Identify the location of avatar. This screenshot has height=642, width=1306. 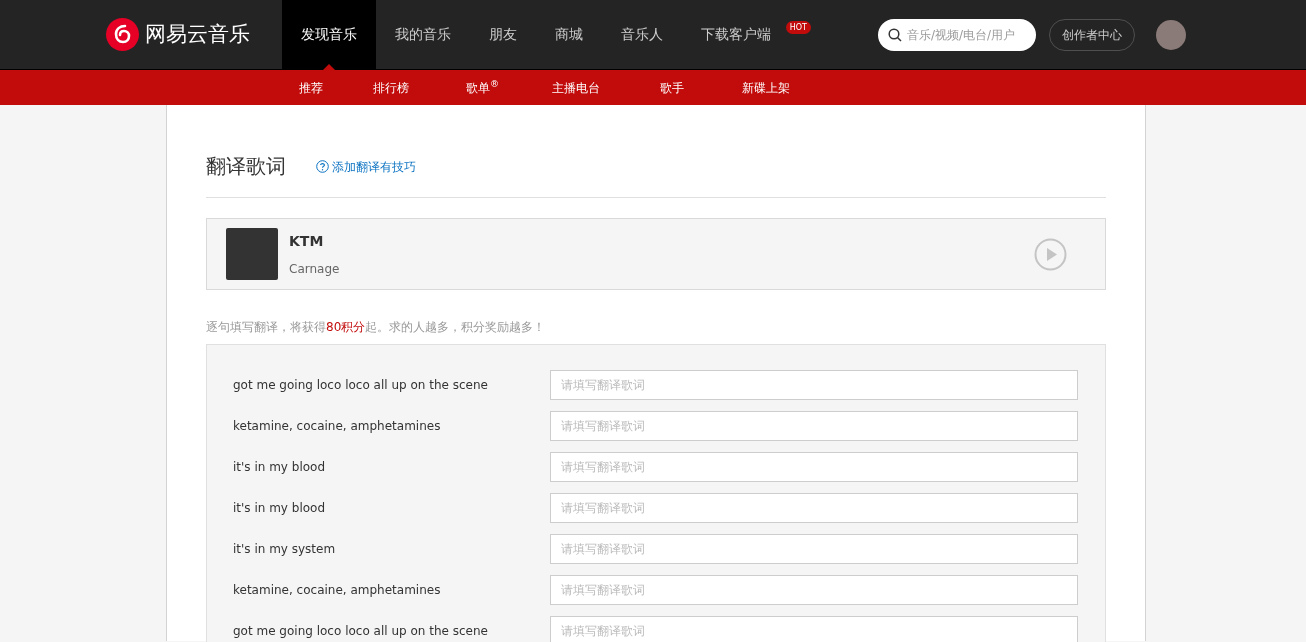
(1171, 34).